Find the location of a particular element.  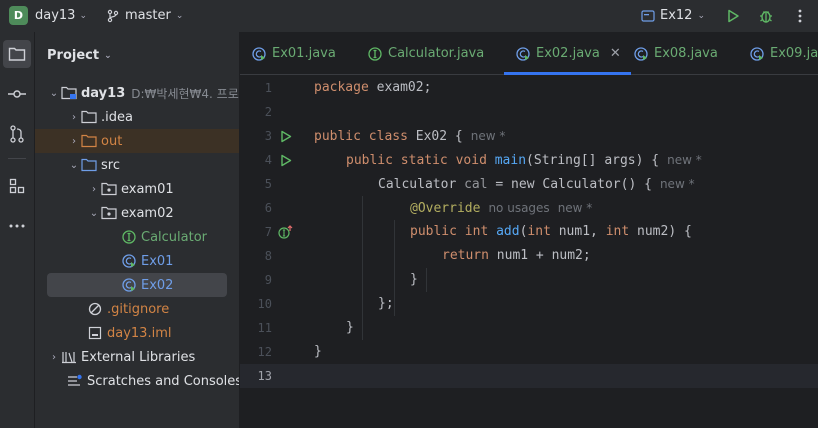

tree-item-src: ⌄ src is located at coordinates (137, 165).